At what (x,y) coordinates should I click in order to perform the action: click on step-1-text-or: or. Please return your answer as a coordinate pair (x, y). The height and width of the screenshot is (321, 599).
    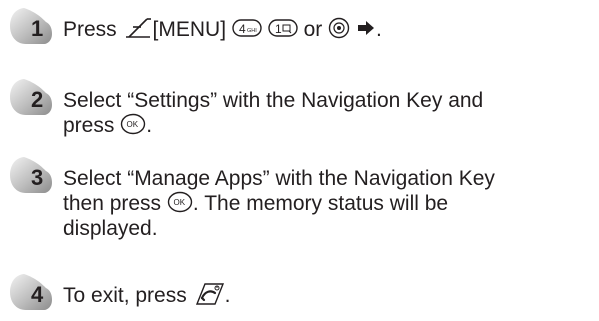
    Looking at the image, I should click on (313, 29).